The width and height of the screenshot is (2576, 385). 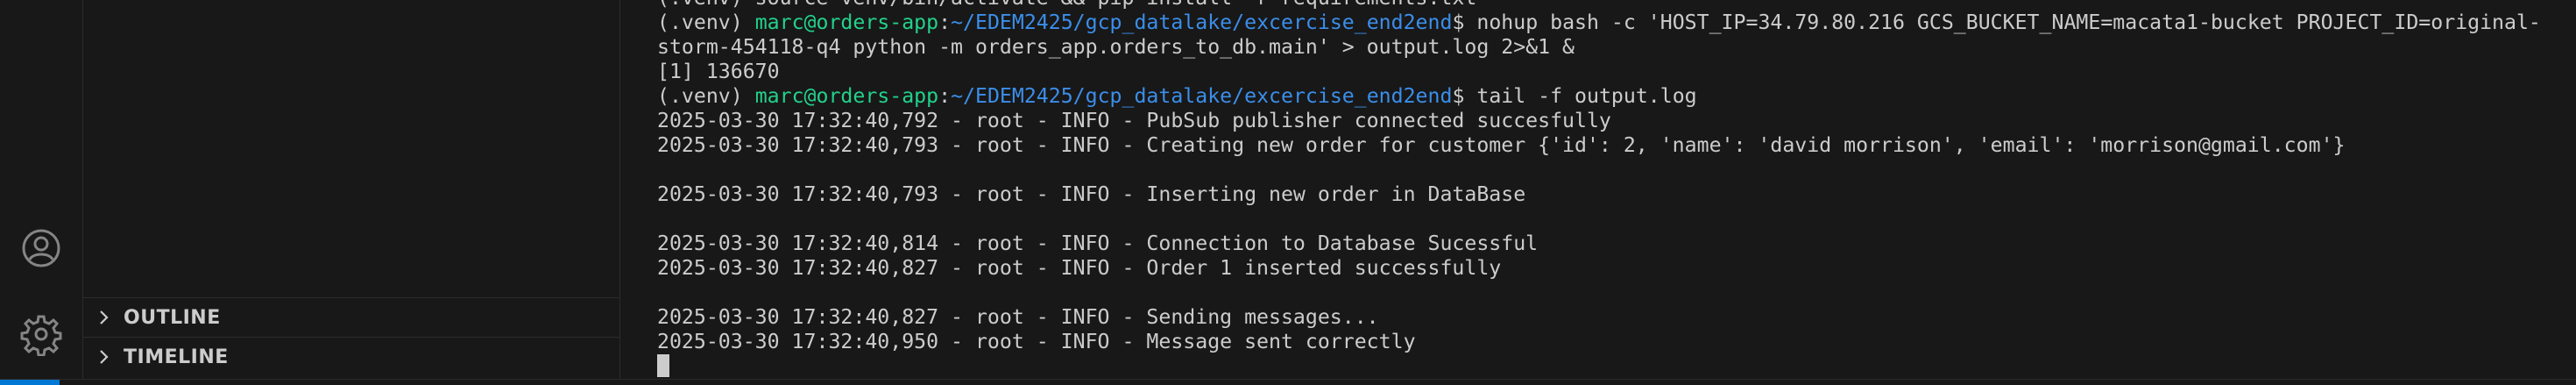 I want to click on activity-bar, so click(x=41, y=189).